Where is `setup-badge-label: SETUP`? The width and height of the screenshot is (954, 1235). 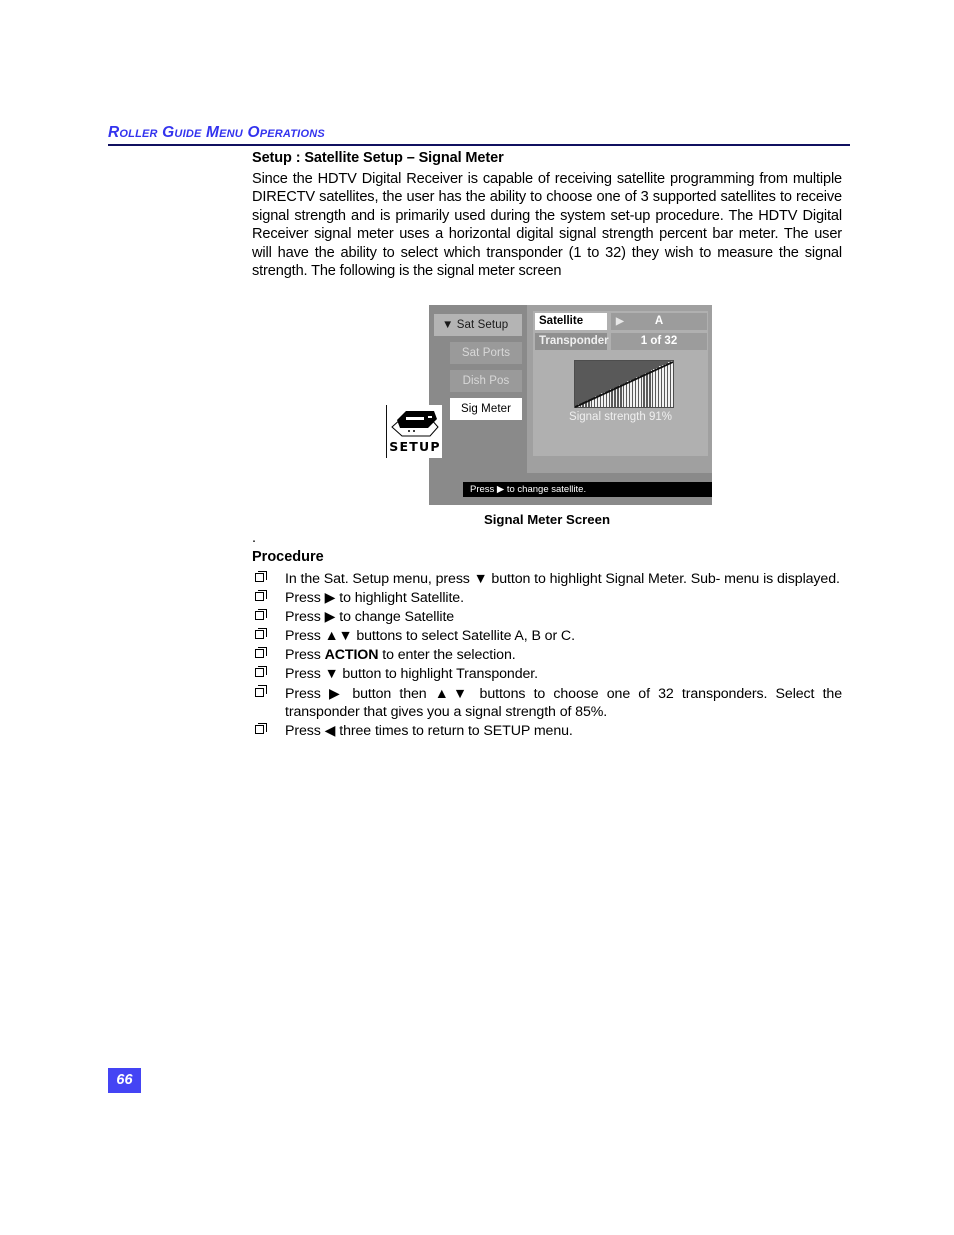
setup-badge-label: SETUP is located at coordinates (415, 446).